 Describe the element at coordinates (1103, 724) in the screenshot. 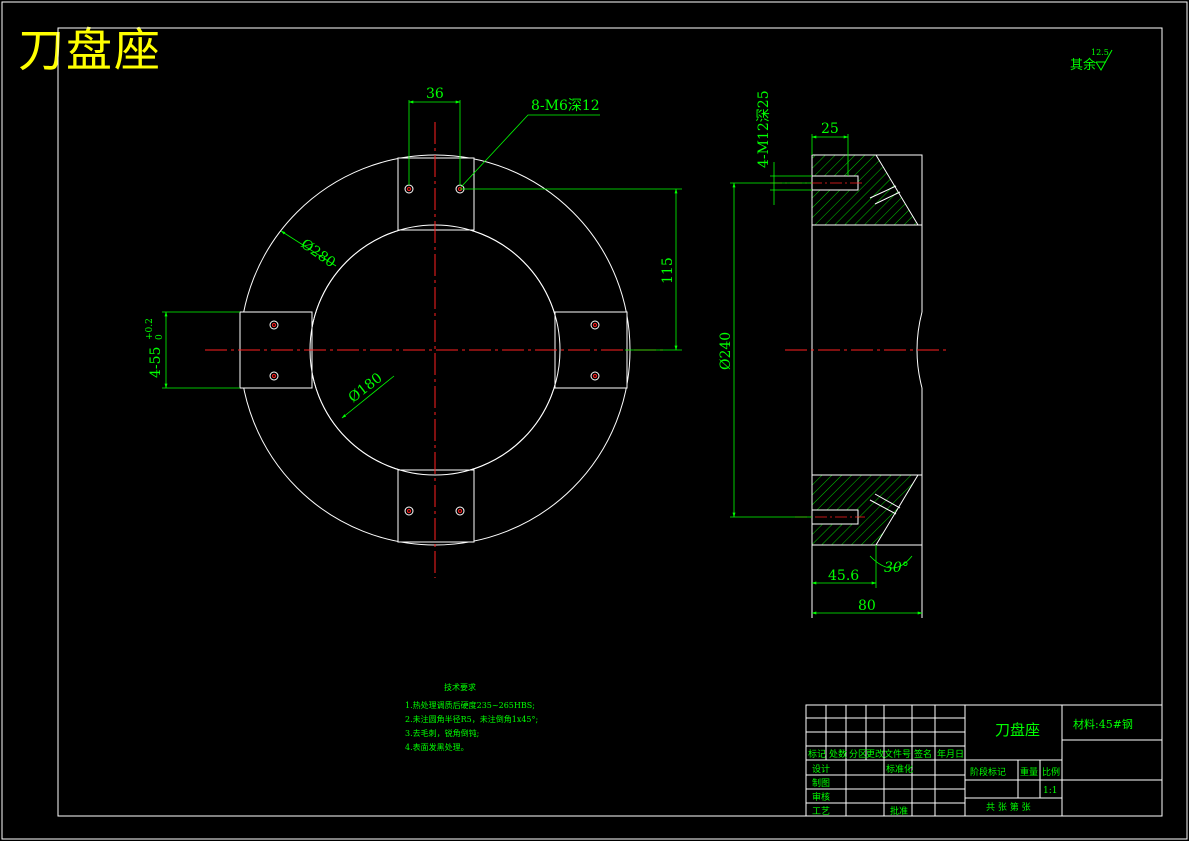

I see `tb-material: 材料:45#钢` at that location.